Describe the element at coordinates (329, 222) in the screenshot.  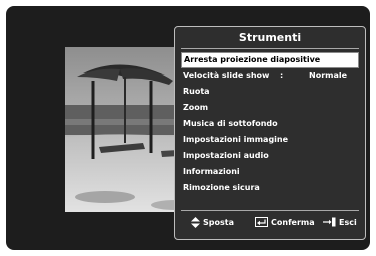
I see `exit-icon` at that location.